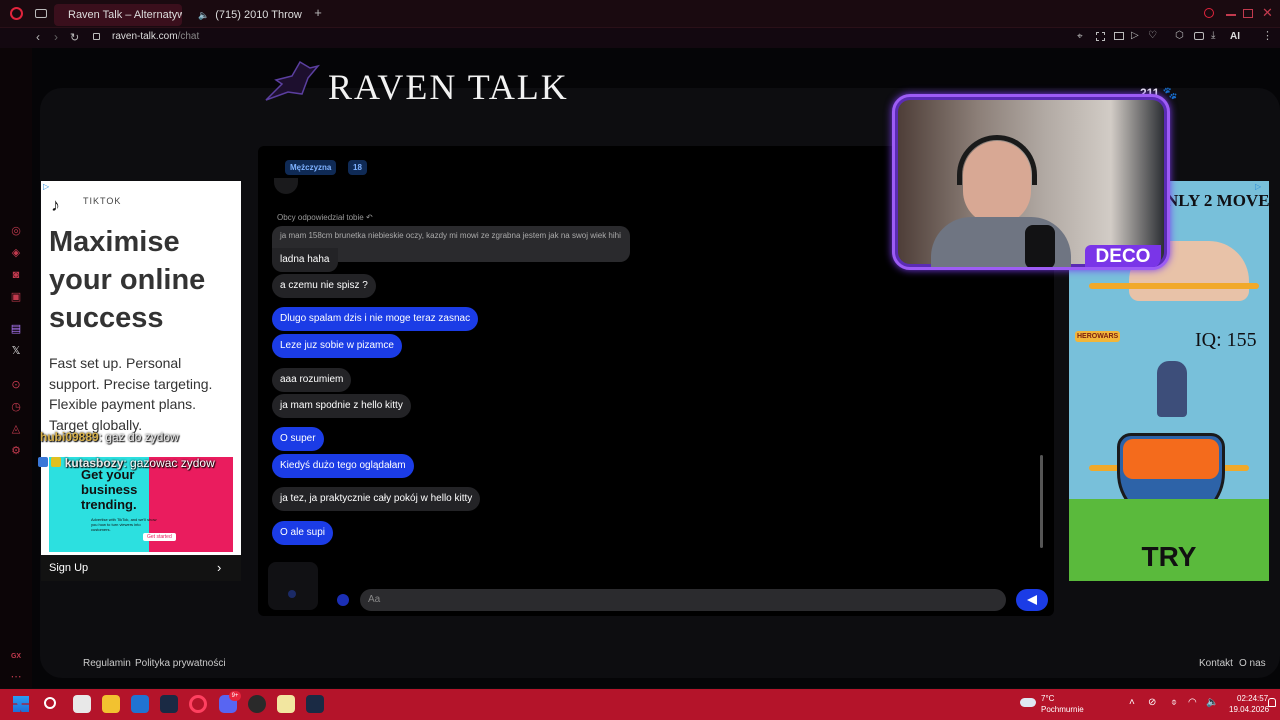  Describe the element at coordinates (69, 568) in the screenshot. I see `signup-label: Sign Up` at that location.